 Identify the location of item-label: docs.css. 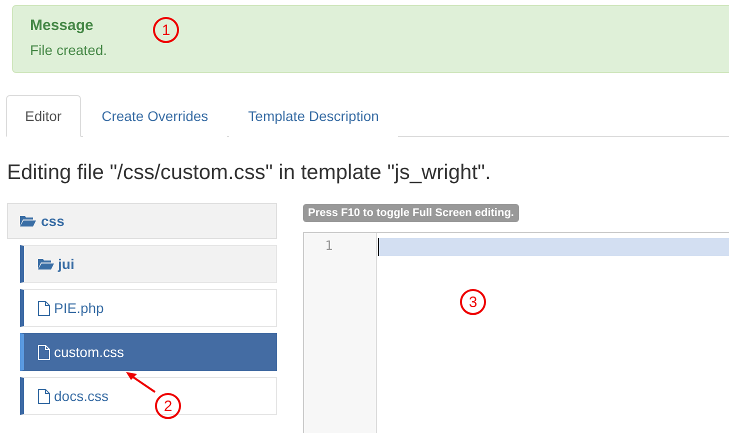
(81, 396).